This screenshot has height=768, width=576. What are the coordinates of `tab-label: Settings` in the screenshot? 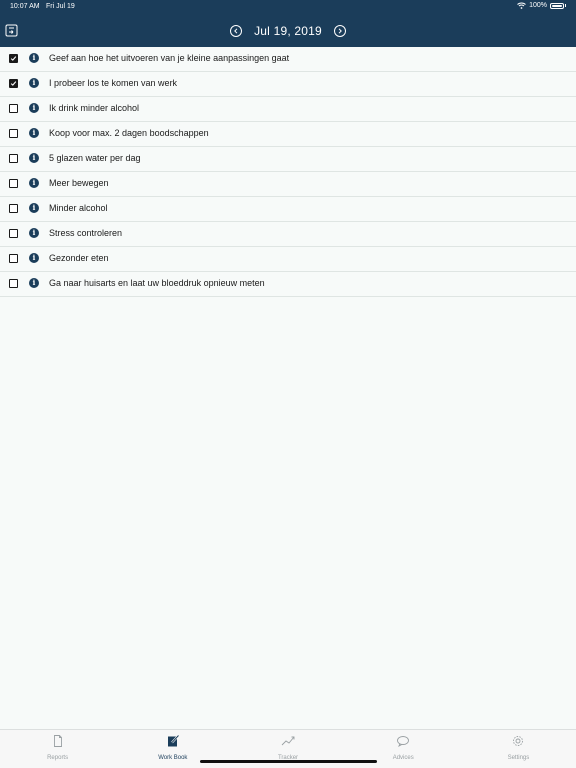 It's located at (518, 758).